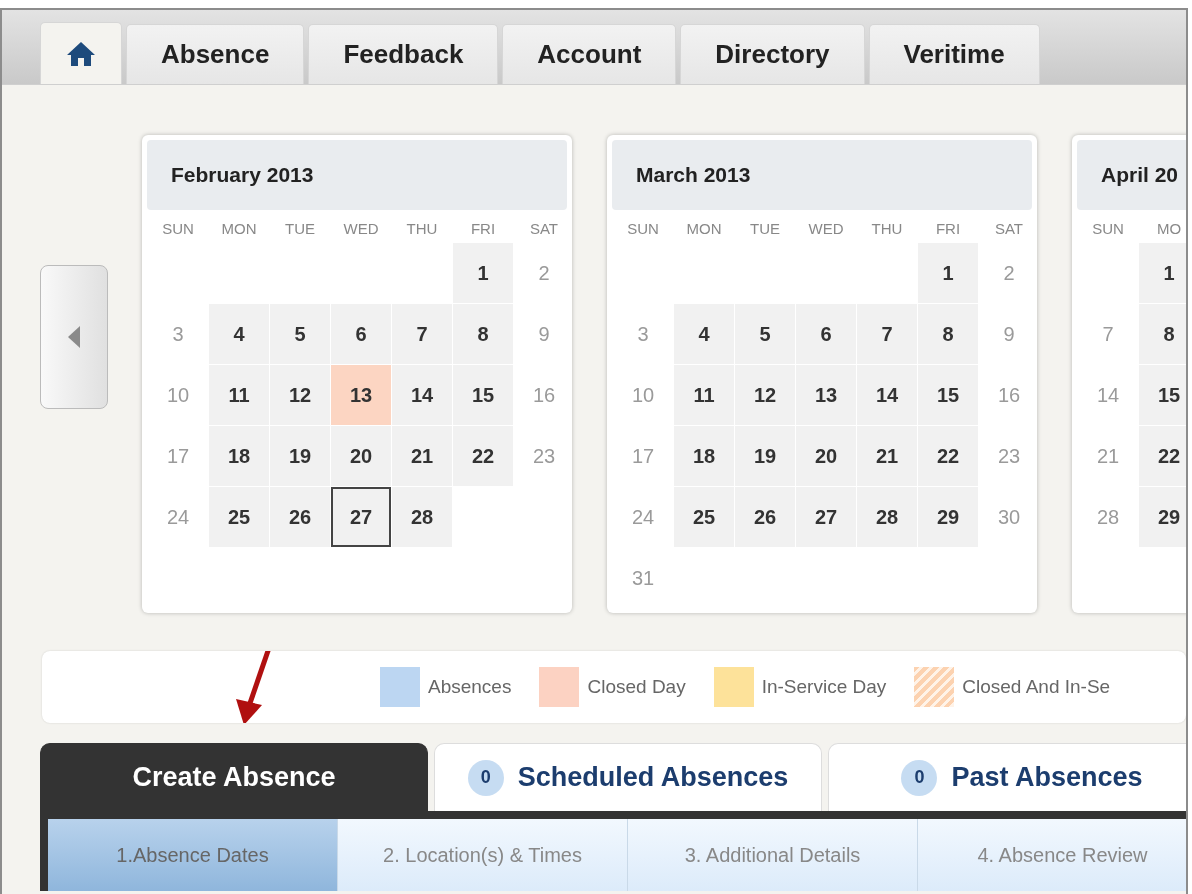  I want to click on nav-tab: Feedback, so click(403, 54).